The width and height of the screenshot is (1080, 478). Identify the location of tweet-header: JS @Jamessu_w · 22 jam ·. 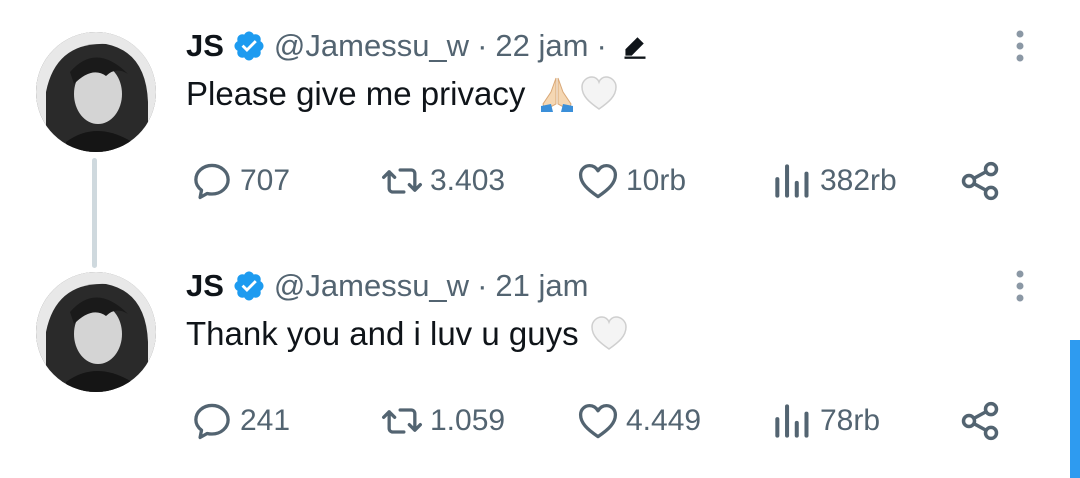
(417, 46).